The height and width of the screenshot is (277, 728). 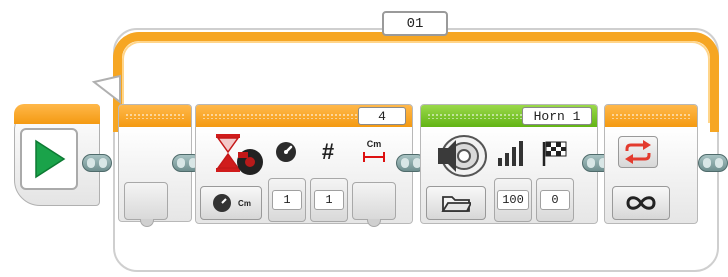 I want to click on loop-end-header, so click(x=651, y=116).